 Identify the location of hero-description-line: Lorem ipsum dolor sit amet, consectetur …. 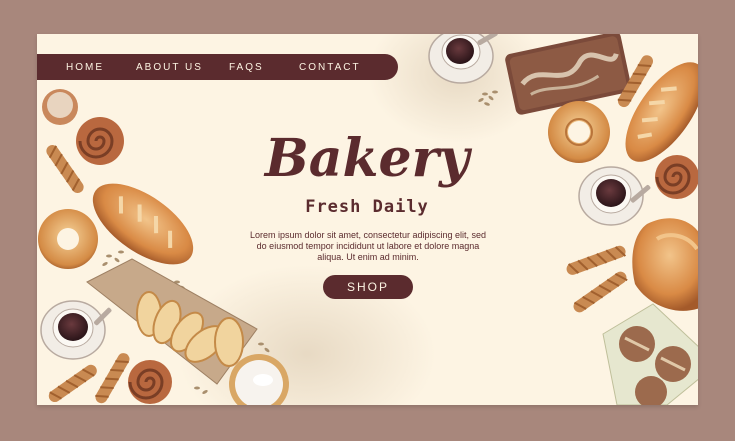
(368, 235).